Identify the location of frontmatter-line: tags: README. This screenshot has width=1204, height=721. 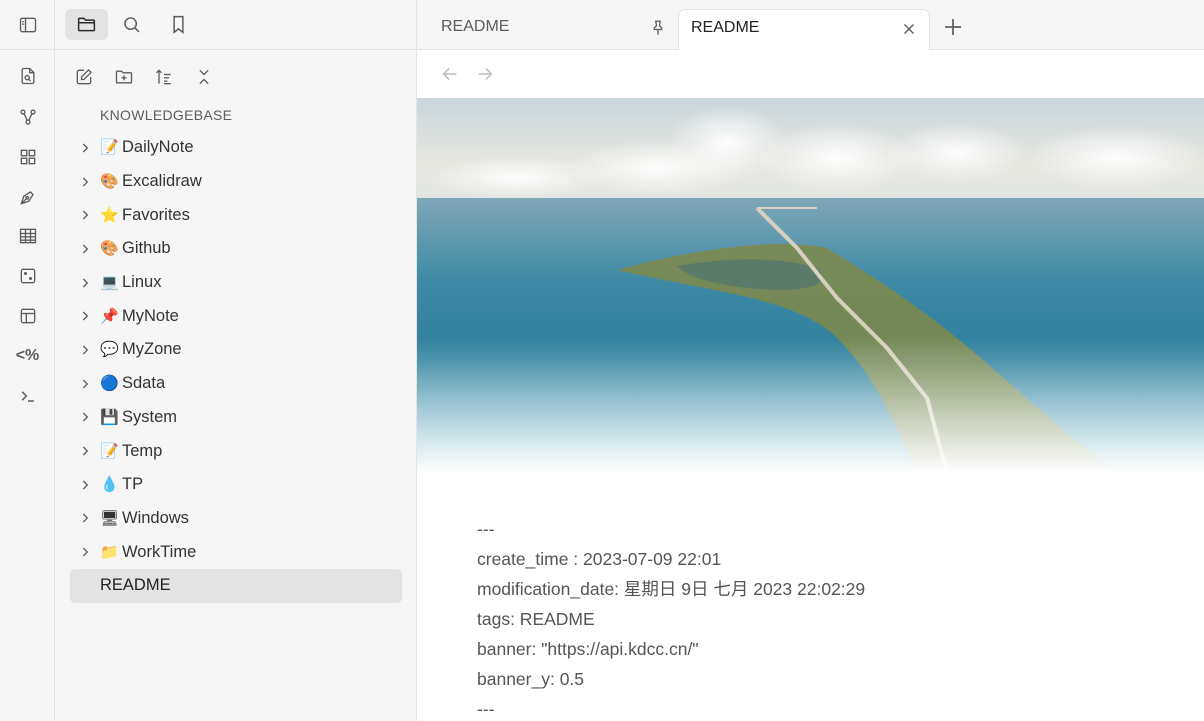
(536, 619).